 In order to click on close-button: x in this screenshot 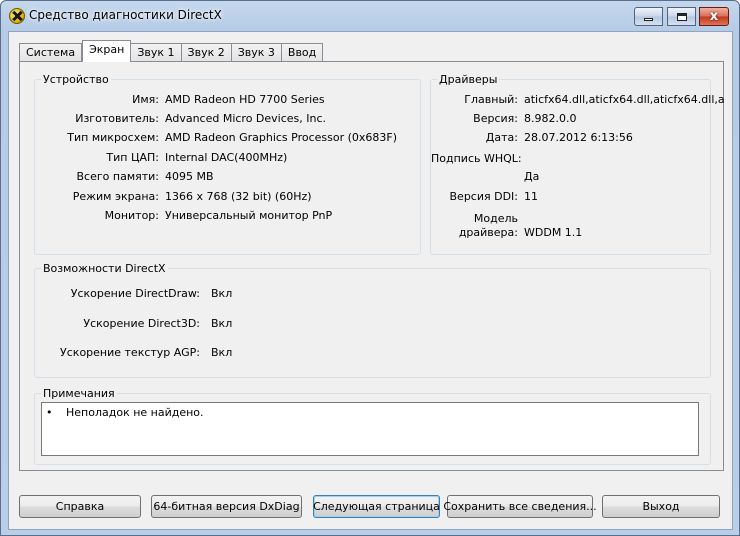, I will do `click(714, 16)`.